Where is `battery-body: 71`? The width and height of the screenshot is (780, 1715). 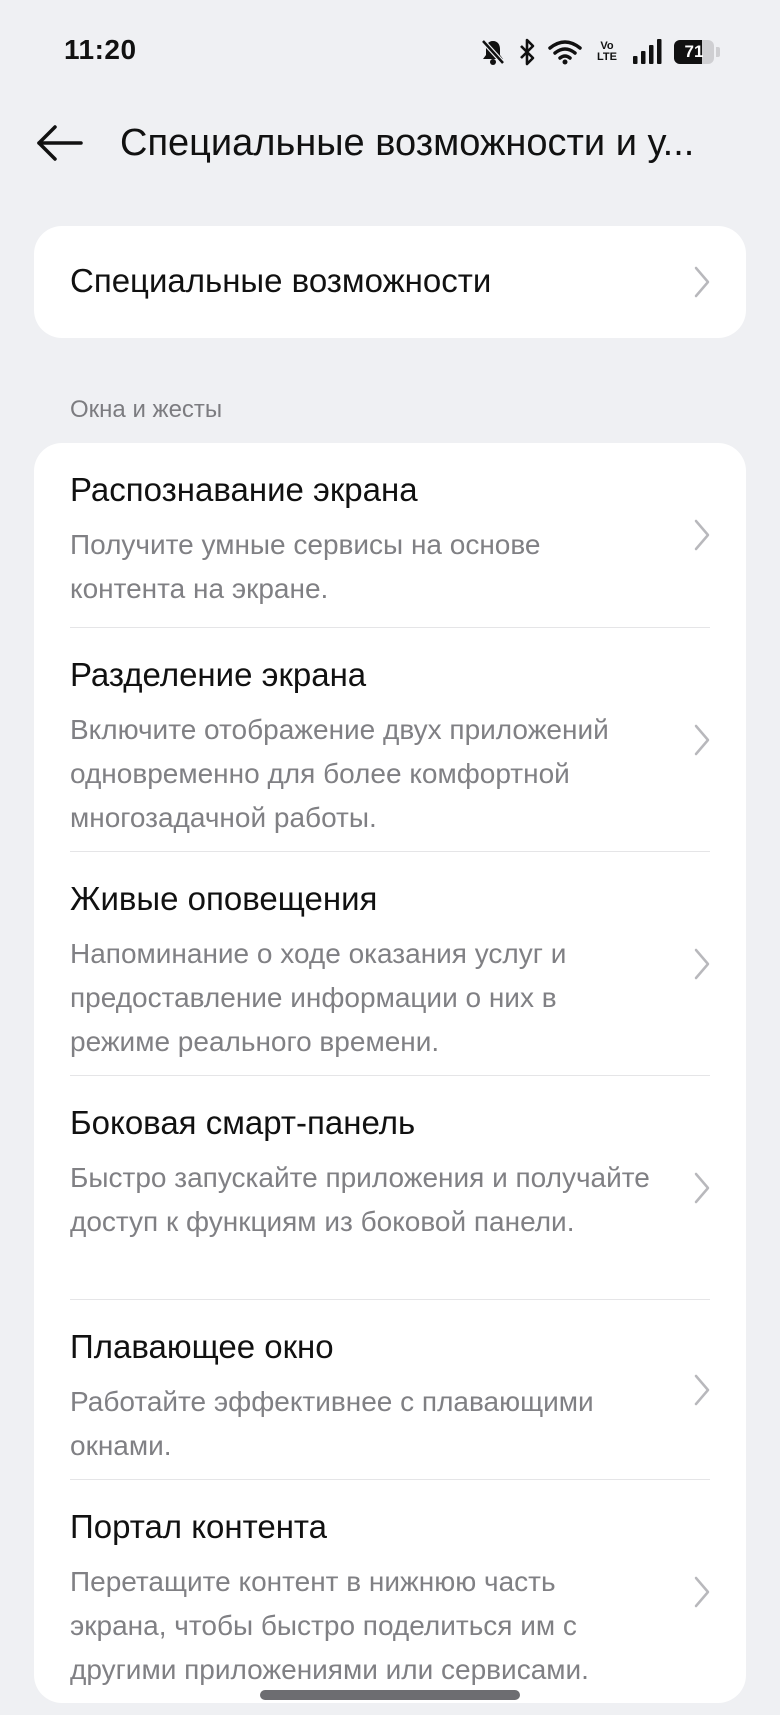
battery-body: 71 is located at coordinates (694, 52).